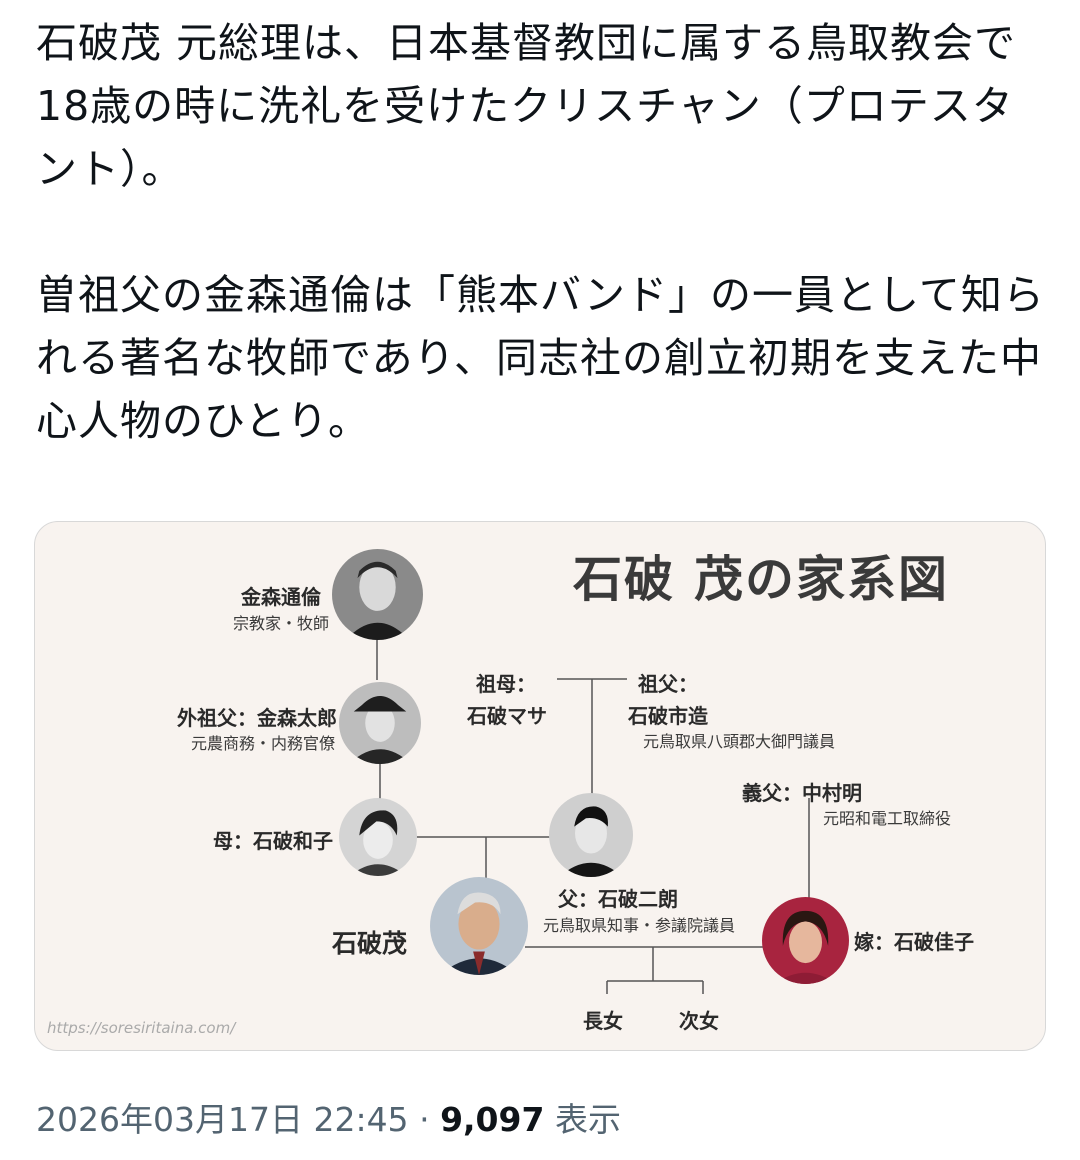  I want to click on name-kanamori-taro: 外祖父：金森太郎, so click(257, 718).